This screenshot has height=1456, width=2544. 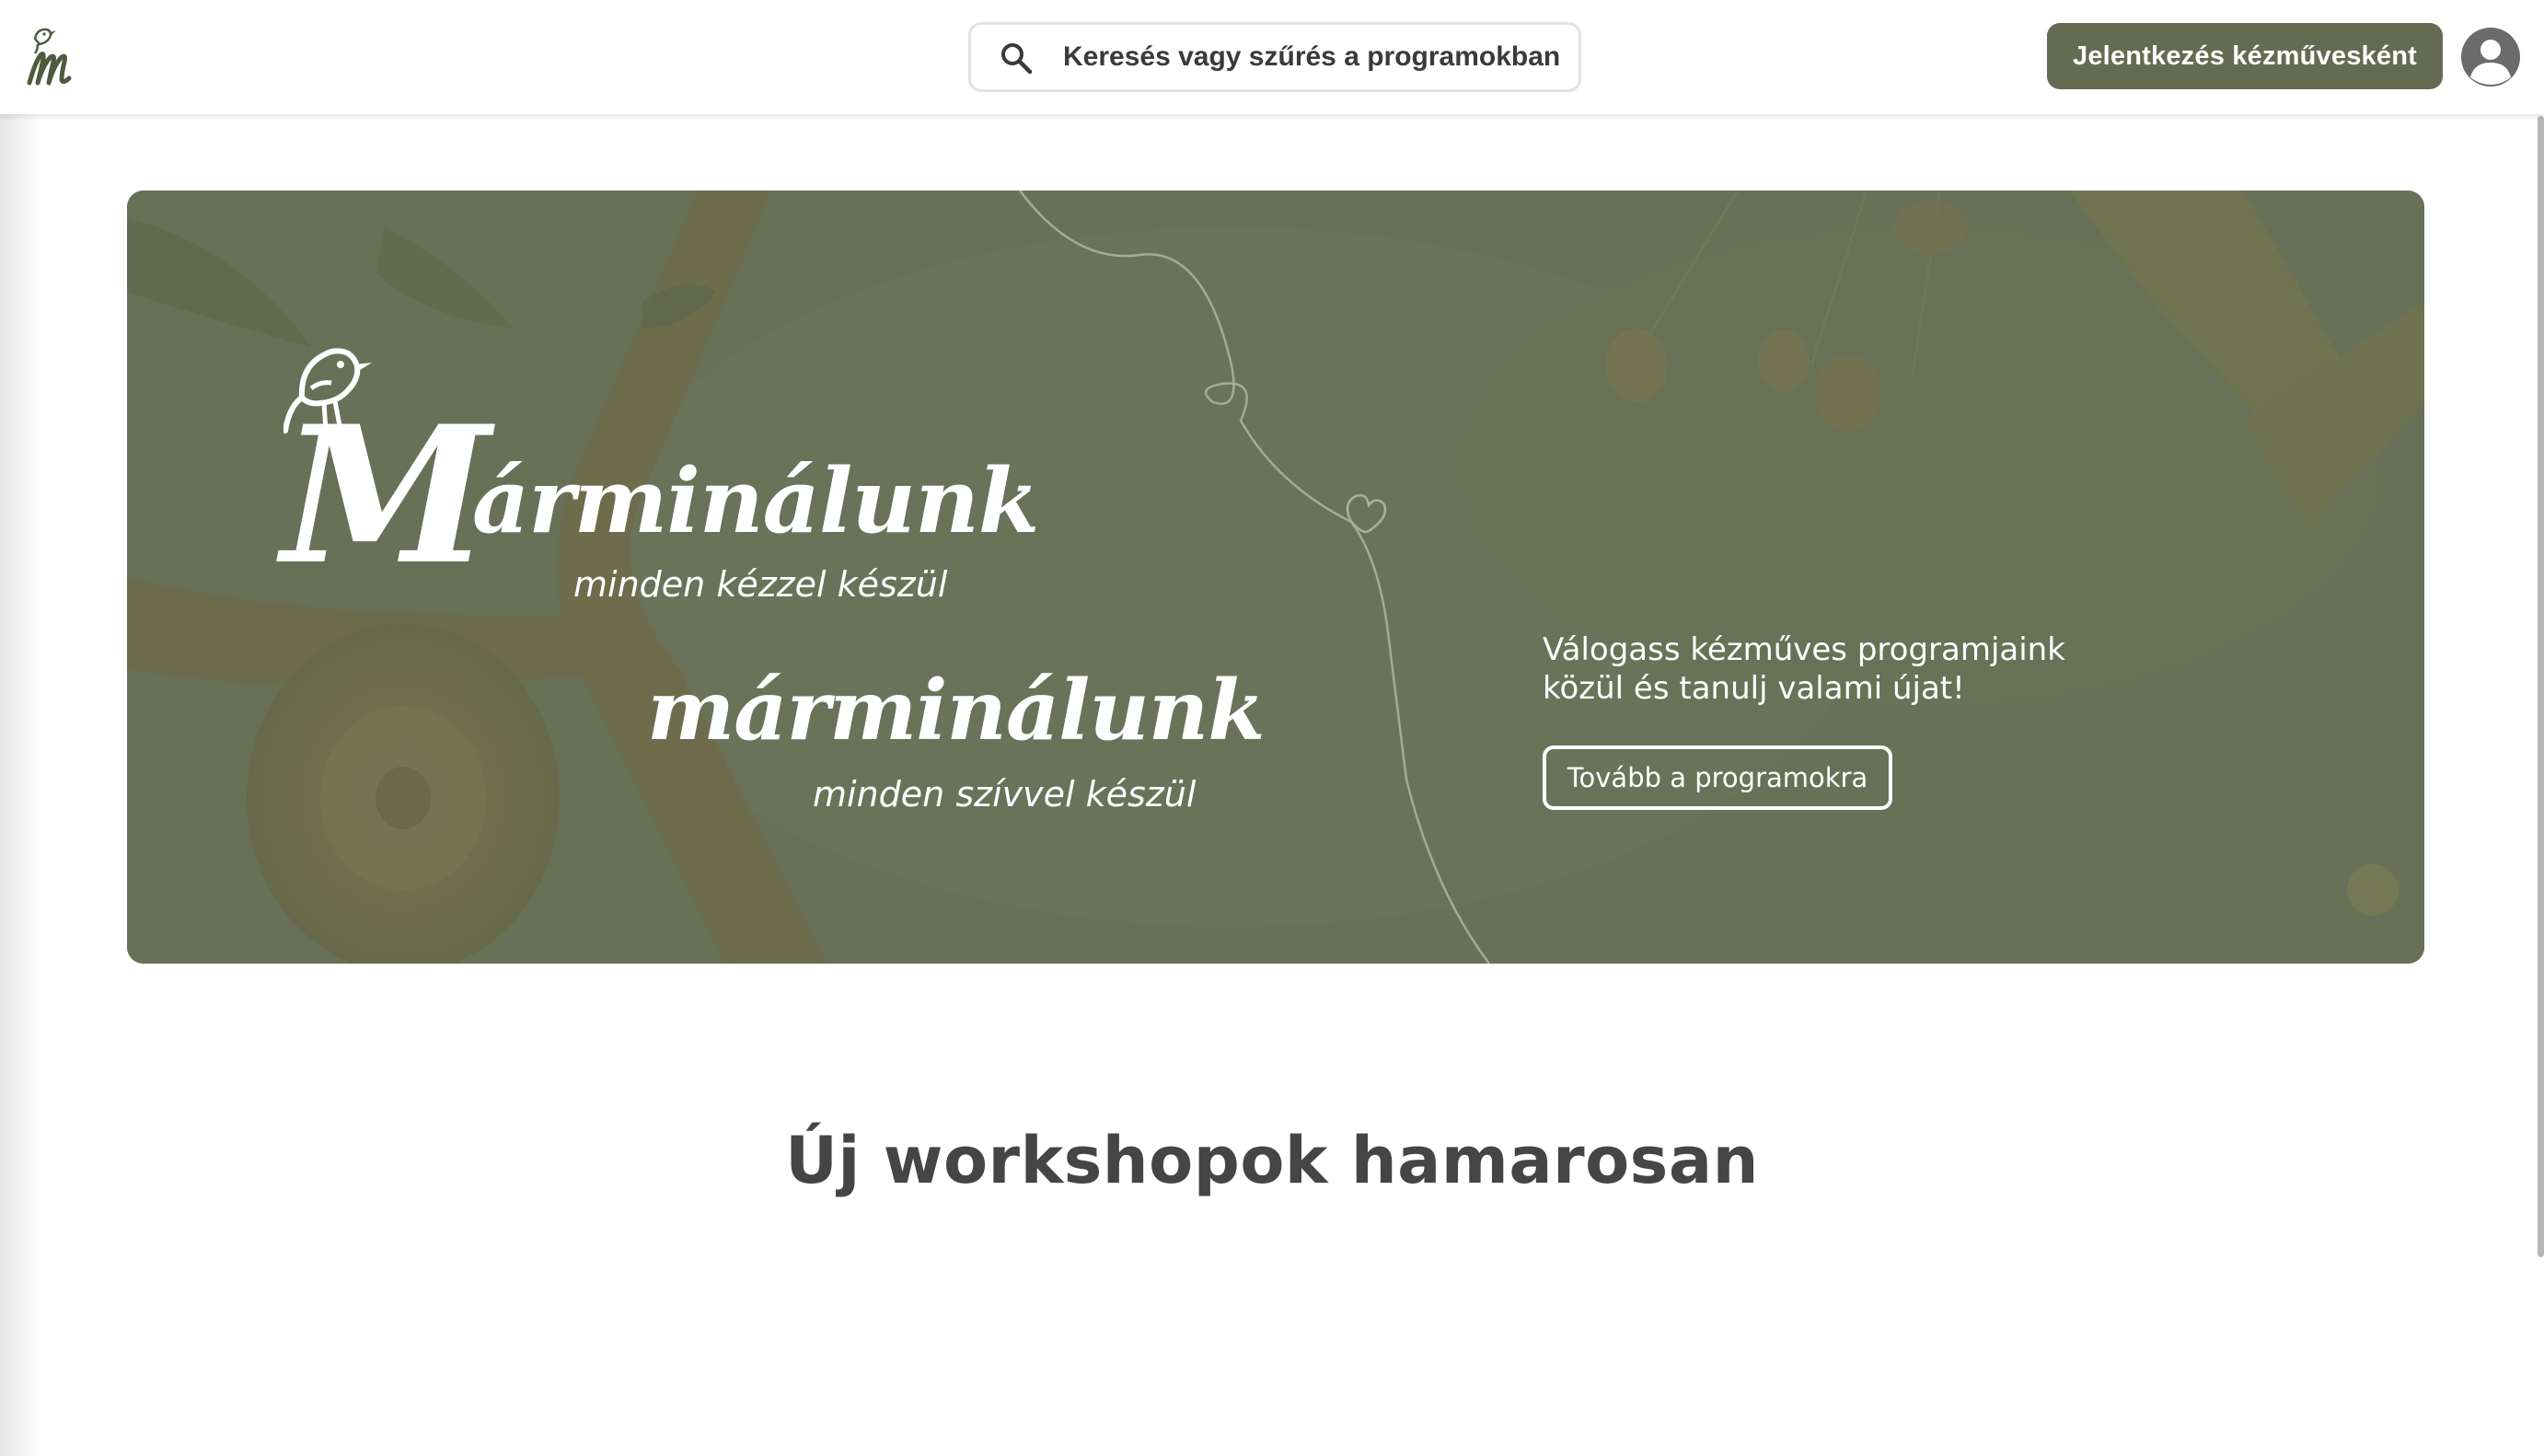 I want to click on register-as-artisan-button: Jelentkezés kézművesként, so click(x=2245, y=56).